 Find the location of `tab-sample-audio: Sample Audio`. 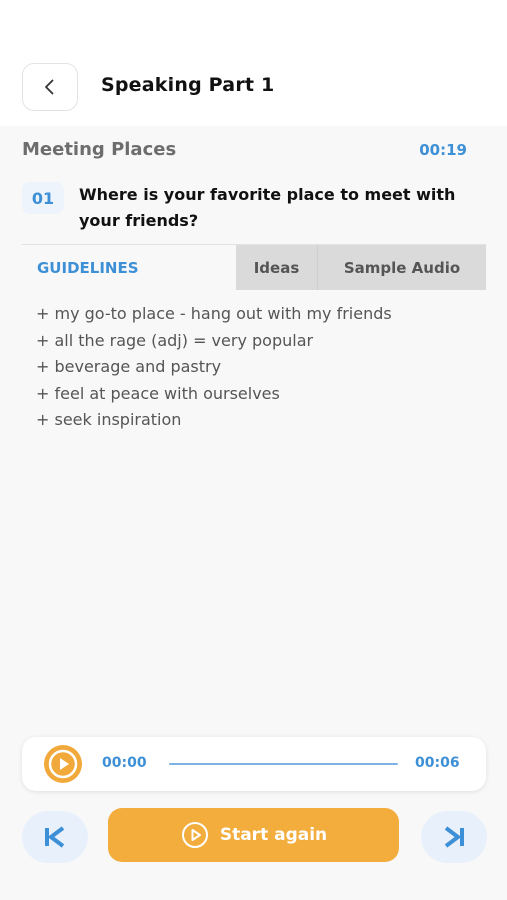

tab-sample-audio: Sample Audio is located at coordinates (402, 267).